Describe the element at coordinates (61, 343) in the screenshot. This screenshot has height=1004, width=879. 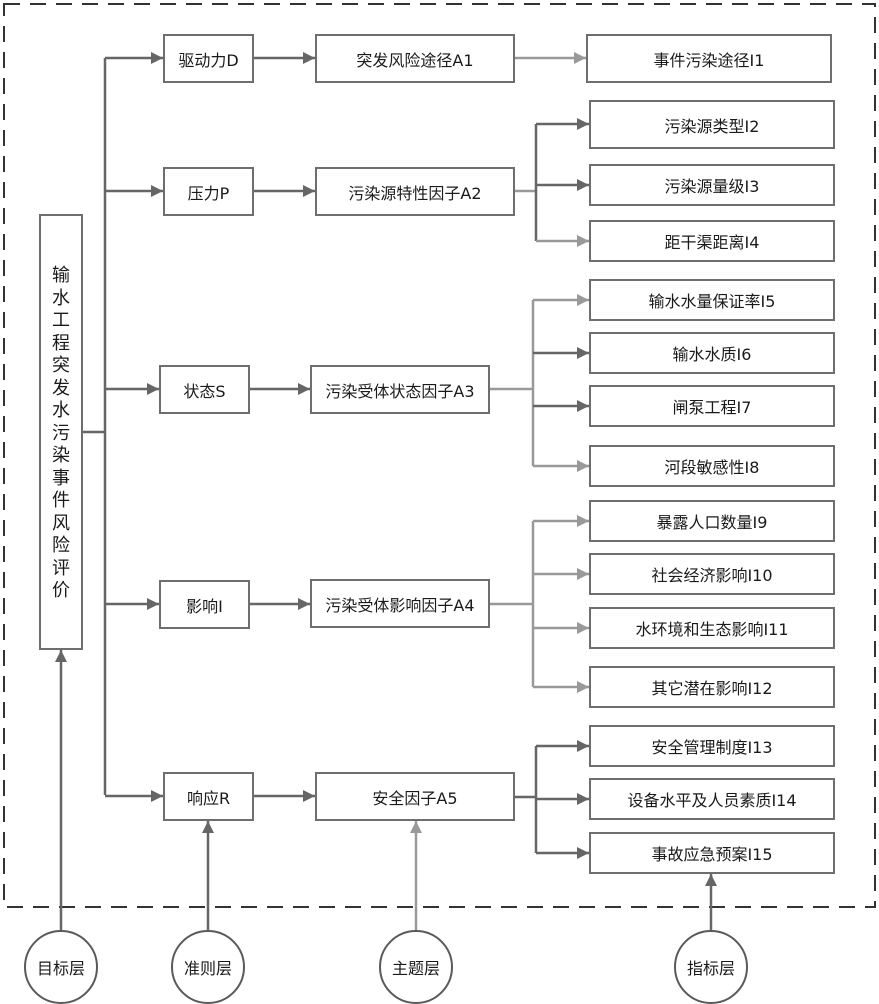
I see `goal-char: 程` at that location.